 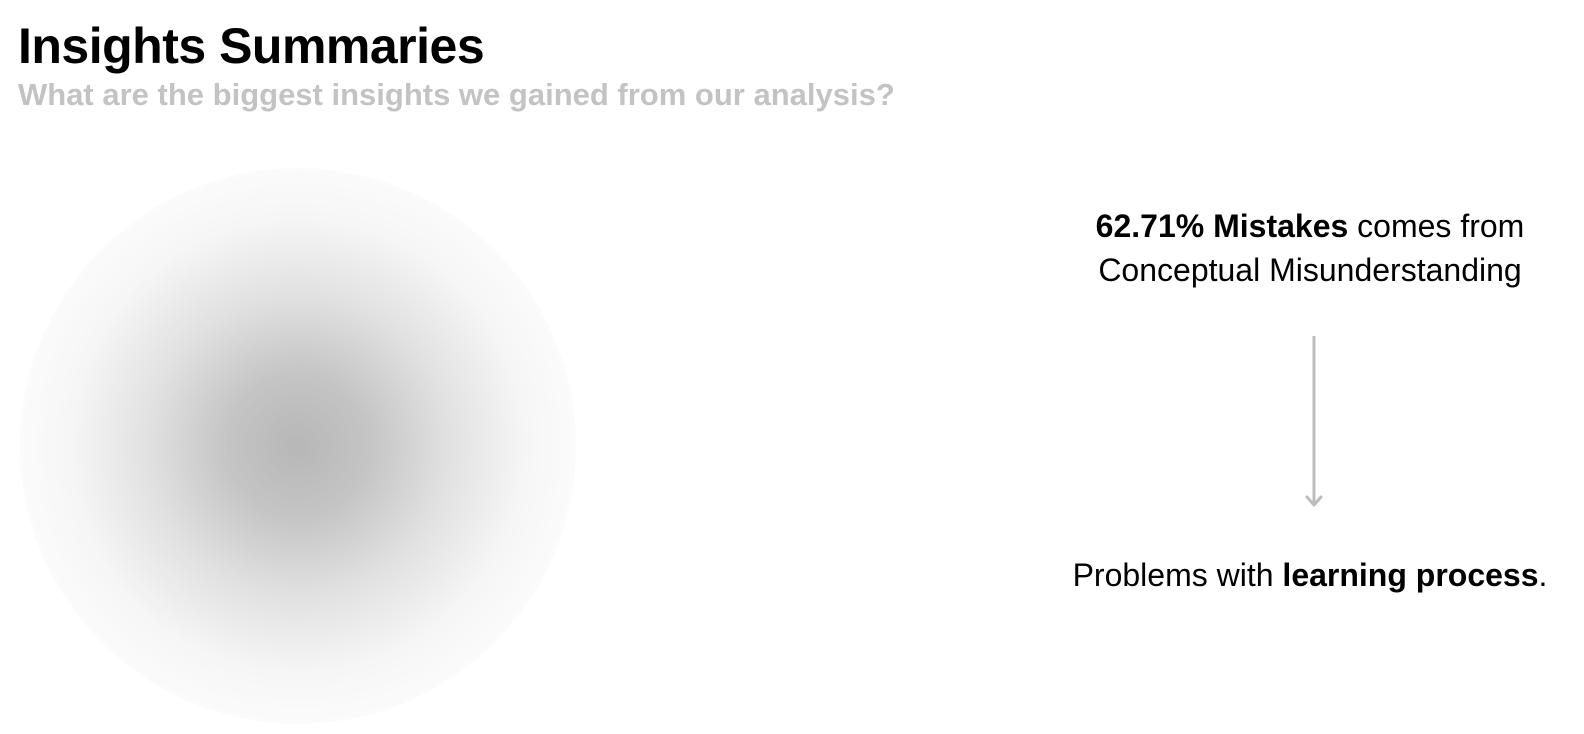 What do you see at coordinates (251, 46) in the screenshot?
I see `page-title: Insights Summaries` at bounding box center [251, 46].